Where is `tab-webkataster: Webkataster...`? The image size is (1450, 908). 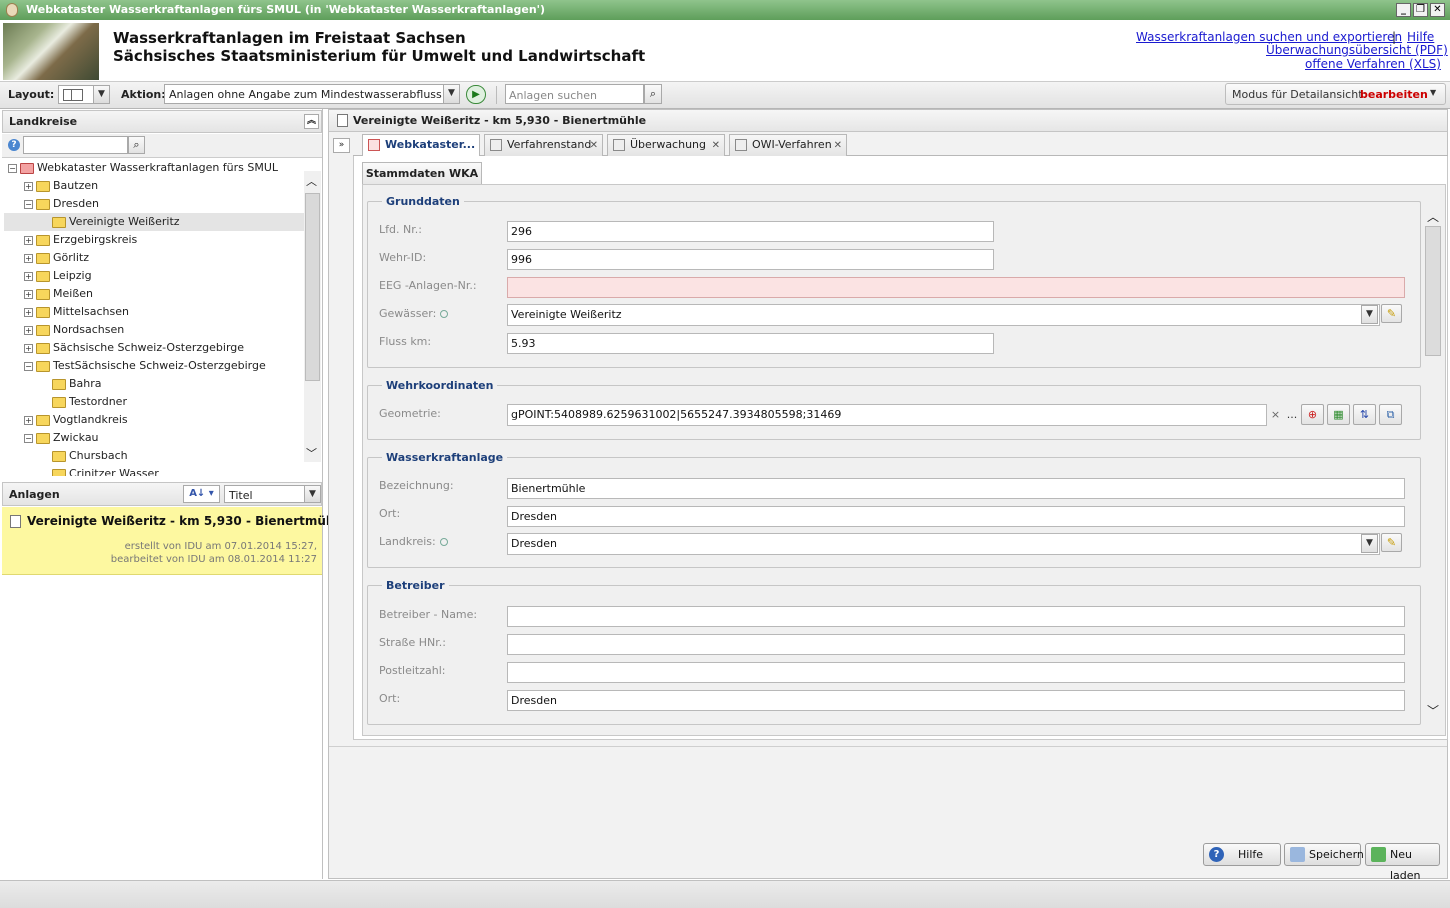
tab-webkataster: Webkataster... is located at coordinates (421, 145).